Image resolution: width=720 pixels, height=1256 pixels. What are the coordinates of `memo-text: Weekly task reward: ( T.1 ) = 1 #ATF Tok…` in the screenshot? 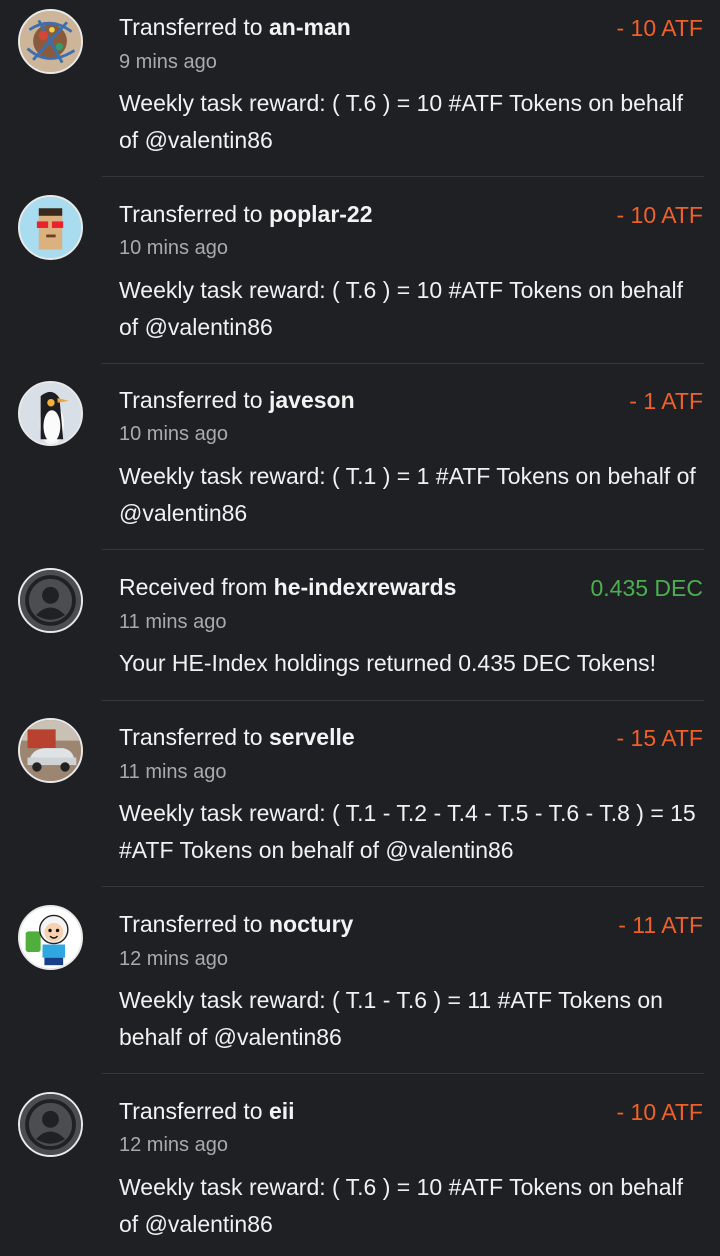 It's located at (407, 494).